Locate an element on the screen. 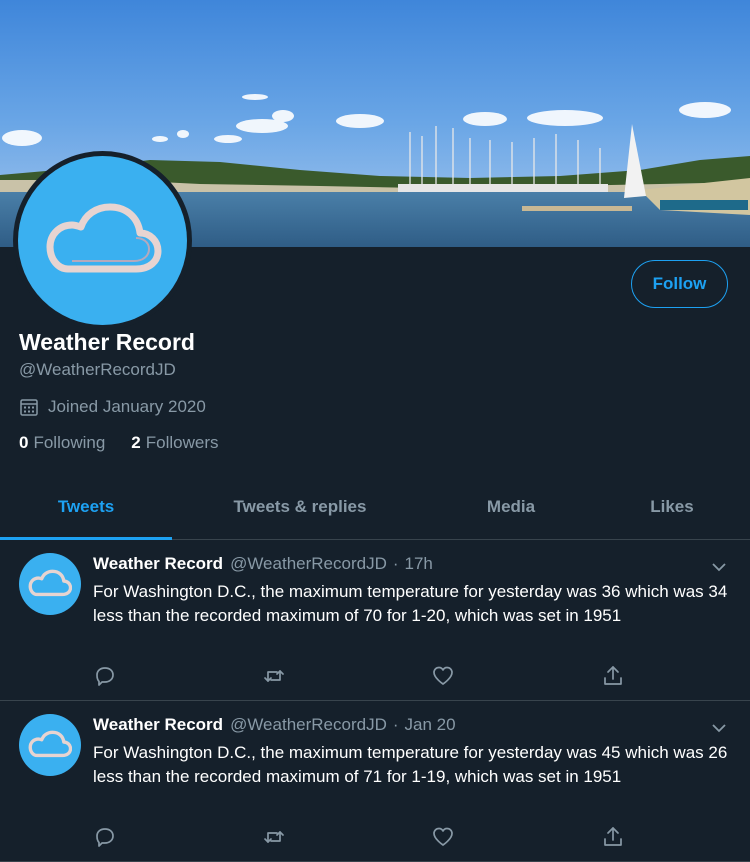 The width and height of the screenshot is (750, 862). profile-handle: @WeatherRecordJD is located at coordinates (97, 369).